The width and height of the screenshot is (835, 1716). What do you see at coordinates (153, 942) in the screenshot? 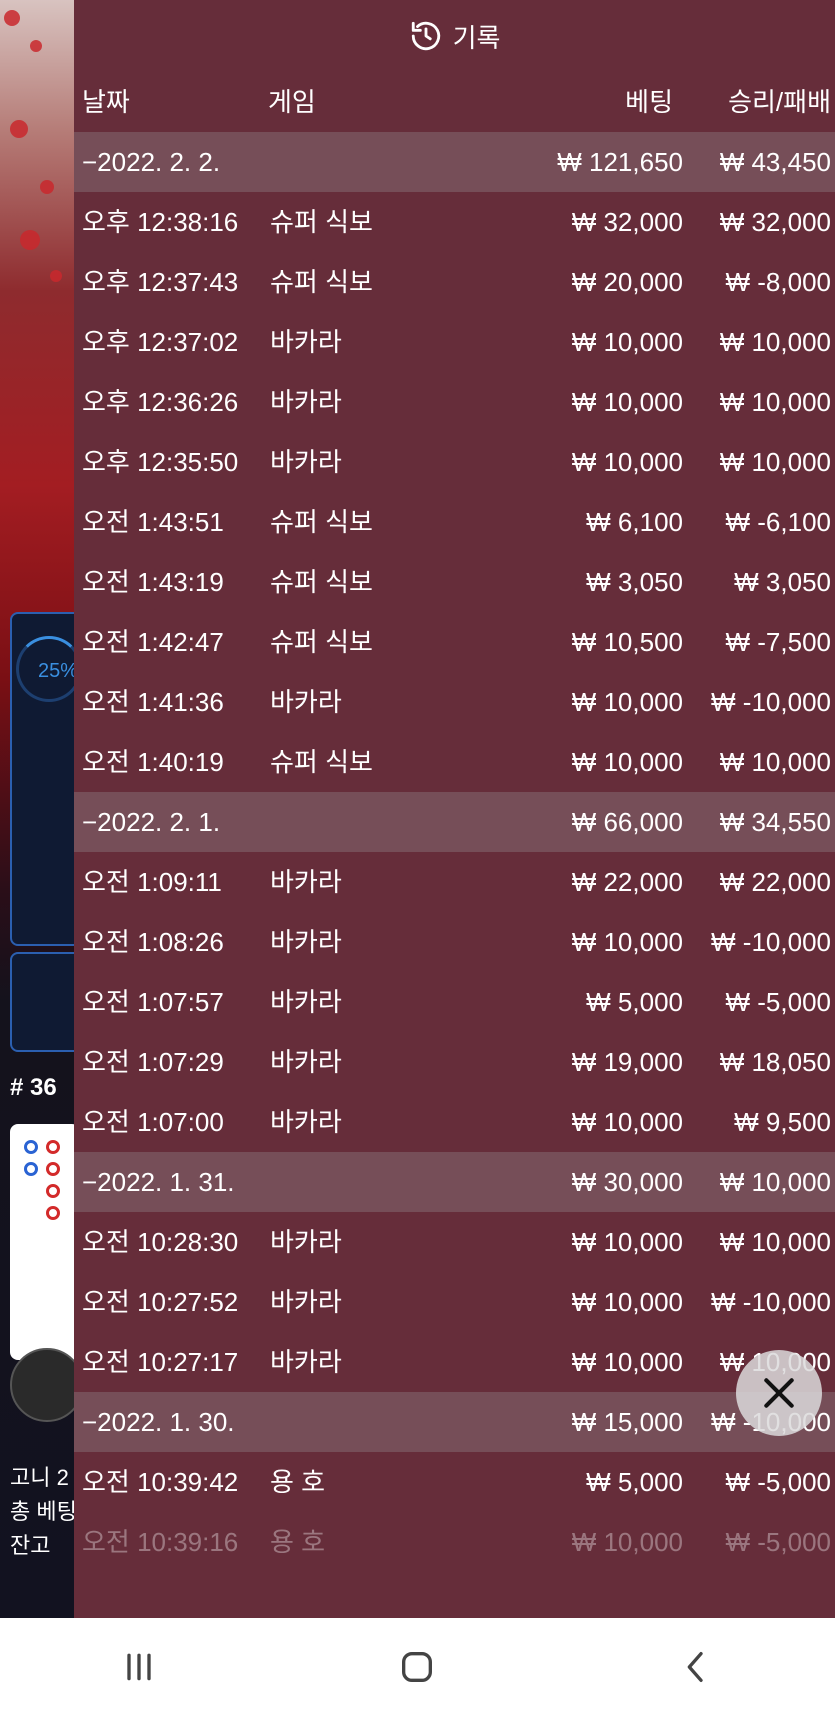
I see `row-time: 오전 1:08:26` at bounding box center [153, 942].